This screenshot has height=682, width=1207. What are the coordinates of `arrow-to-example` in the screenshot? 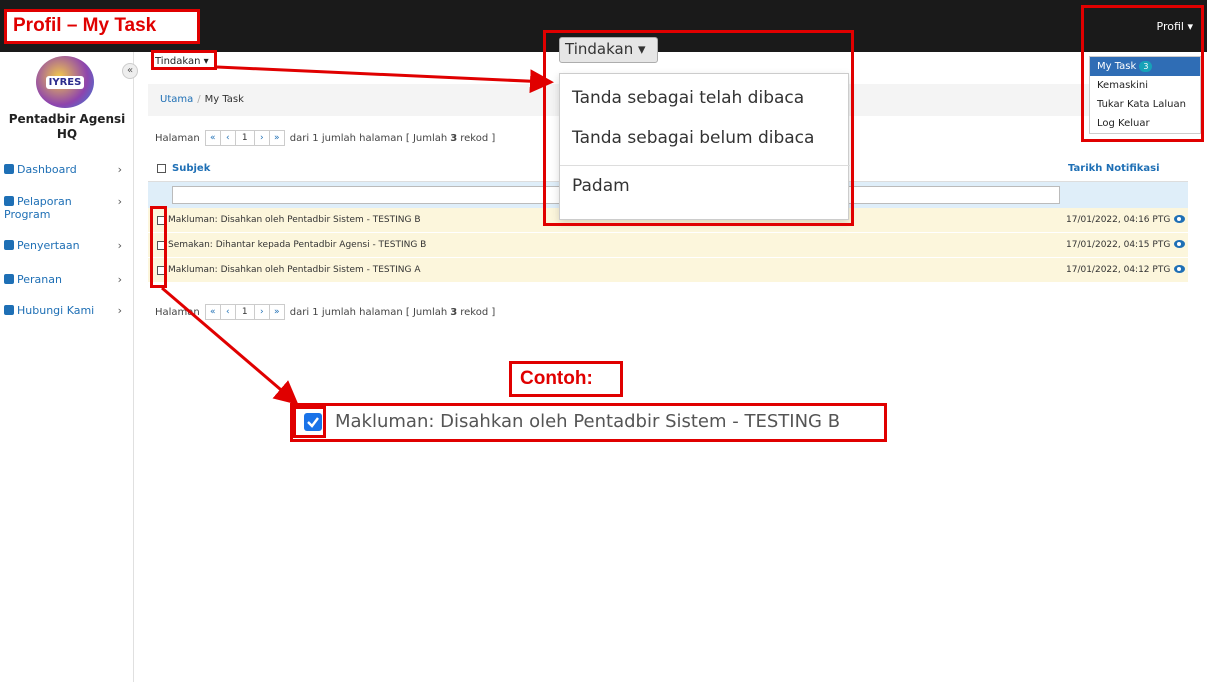 It's located at (230, 345).